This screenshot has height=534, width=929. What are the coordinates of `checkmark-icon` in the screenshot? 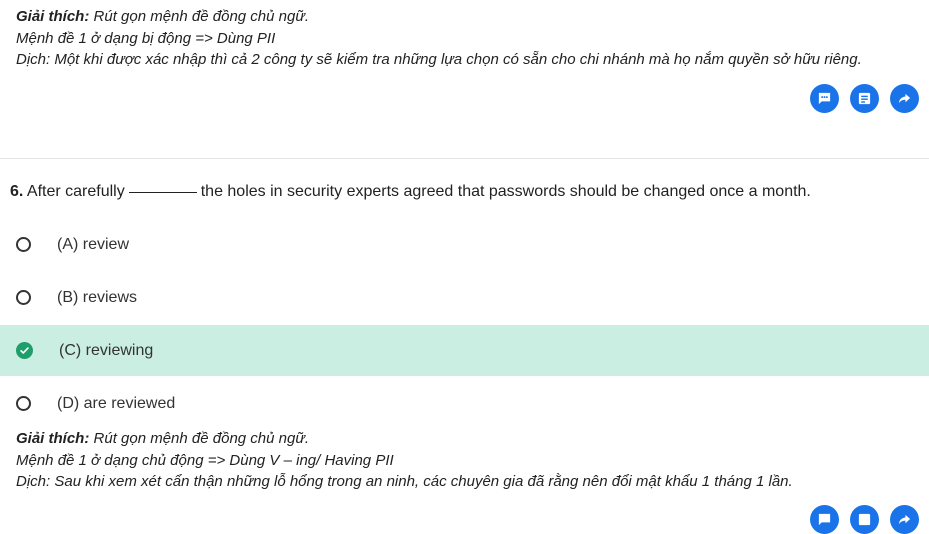 It's located at (24, 350).